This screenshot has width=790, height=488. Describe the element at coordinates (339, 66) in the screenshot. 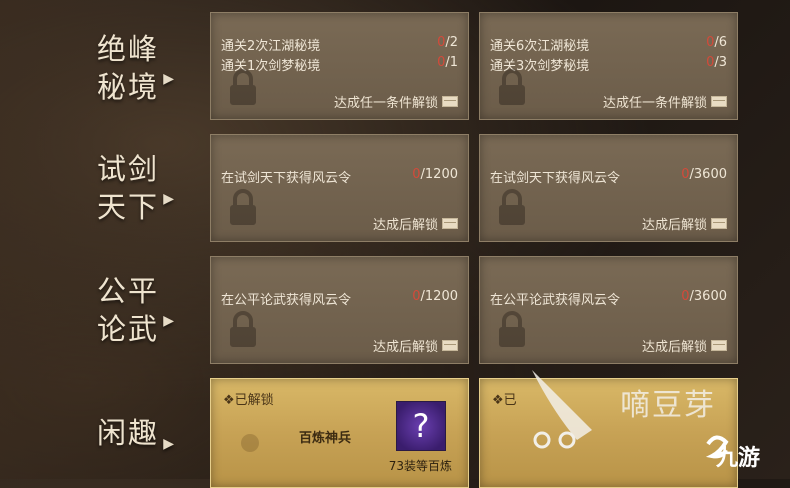

I see `achievement-card: 通关2次江湖秘境 0/2 通关1次剑梦秘境 0/1 达成任一条件解锁` at that location.